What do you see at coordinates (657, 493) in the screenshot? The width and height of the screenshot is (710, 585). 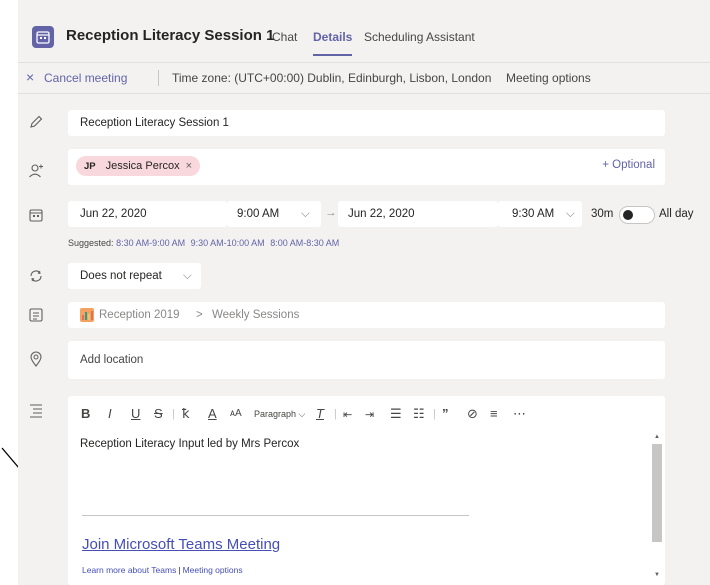 I see `scrollbar-thumb` at bounding box center [657, 493].